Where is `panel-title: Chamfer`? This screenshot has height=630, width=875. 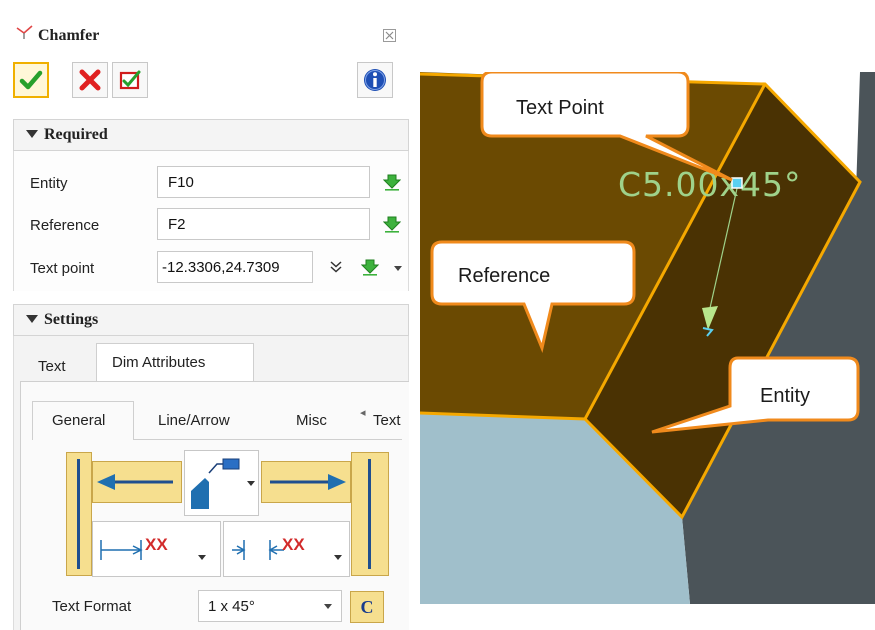 panel-title: Chamfer is located at coordinates (69, 35).